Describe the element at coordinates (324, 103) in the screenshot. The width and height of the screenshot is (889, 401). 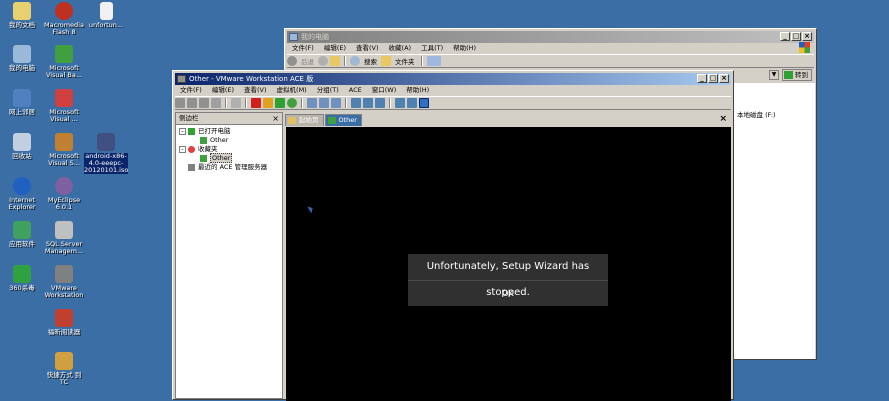
I see `revert-snapshot-icon` at that location.